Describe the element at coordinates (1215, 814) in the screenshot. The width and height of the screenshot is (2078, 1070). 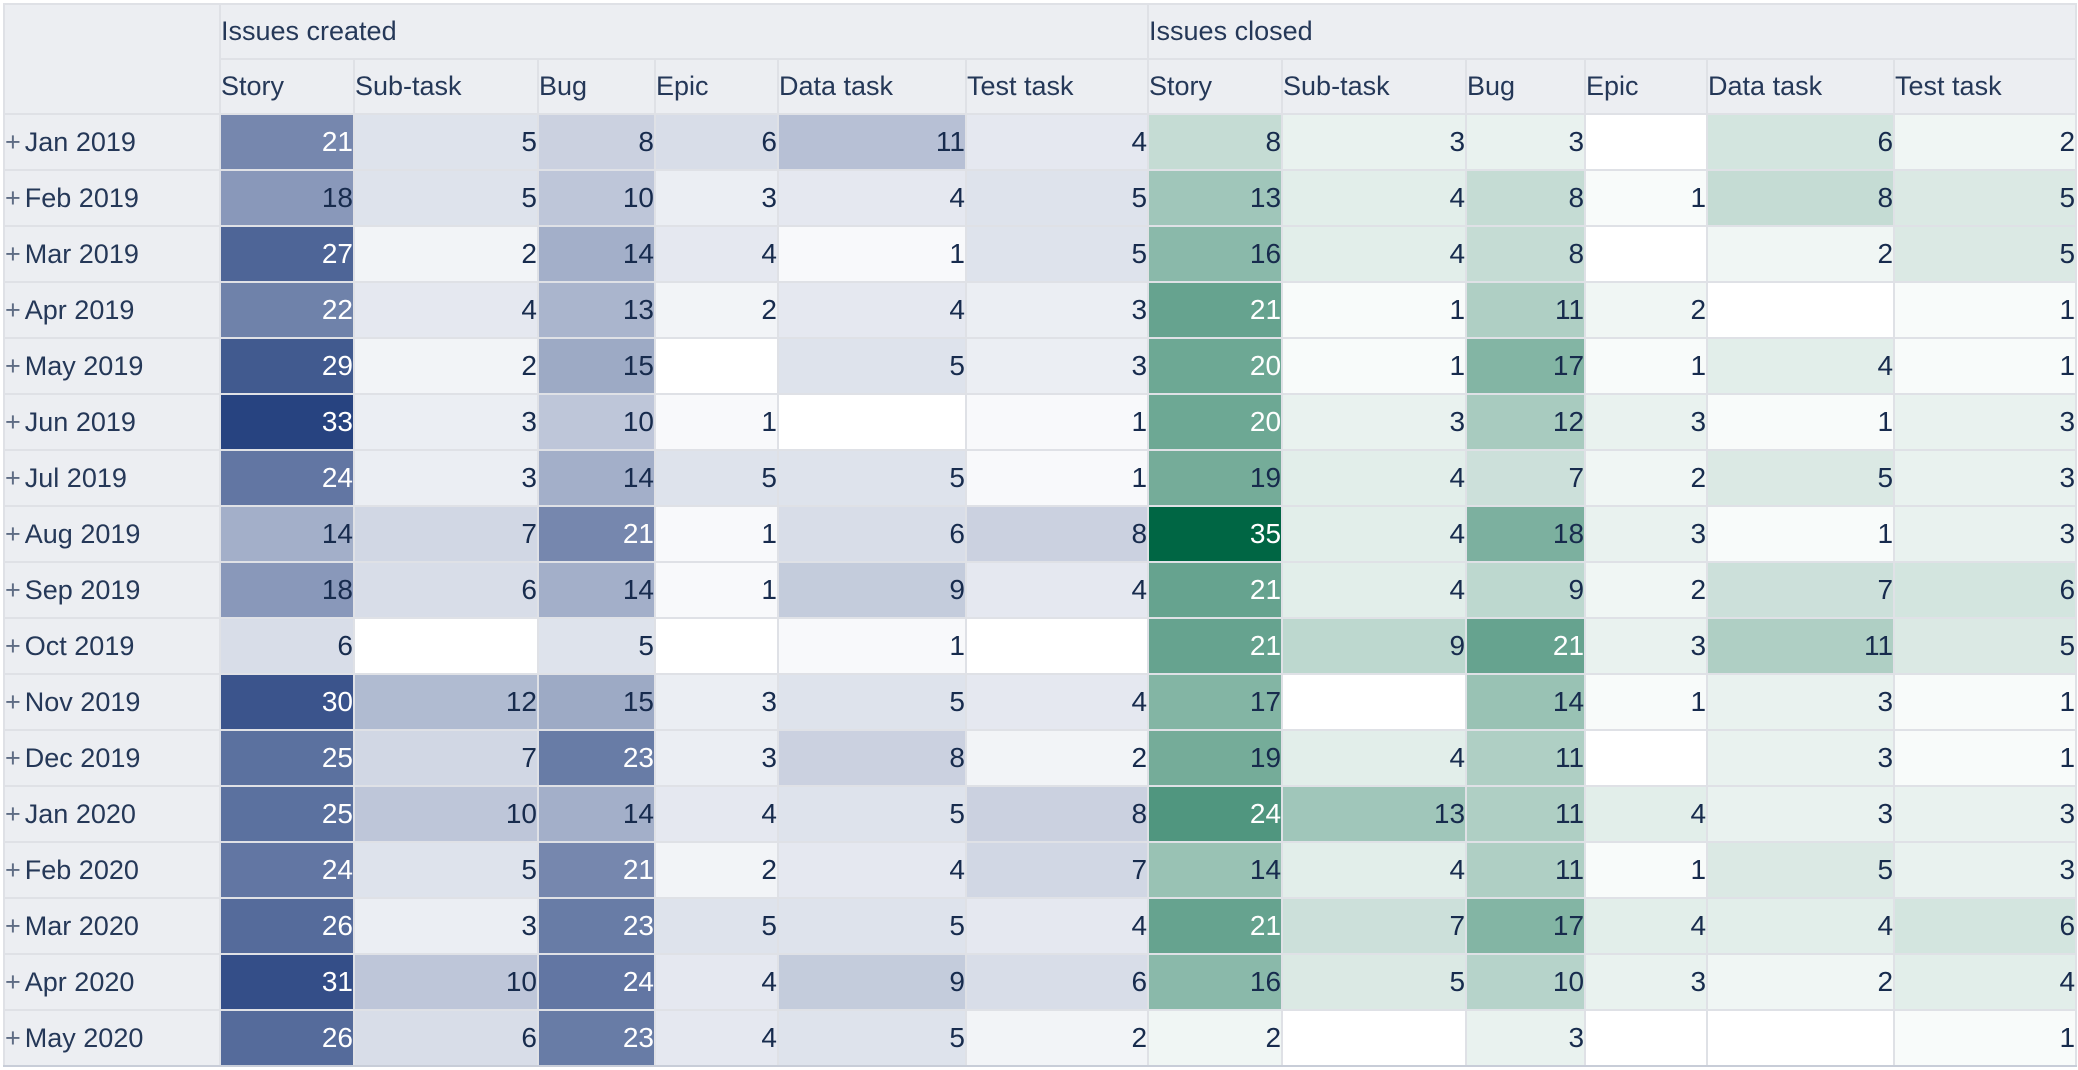
I see `cell-closed-story: 24` at that location.